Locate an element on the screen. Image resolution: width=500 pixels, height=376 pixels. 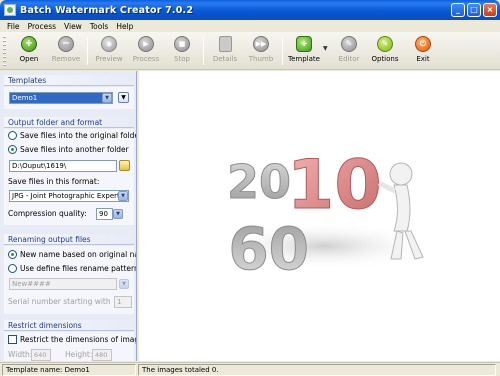
rename-pattern-input: New#### is located at coordinates (63, 284).